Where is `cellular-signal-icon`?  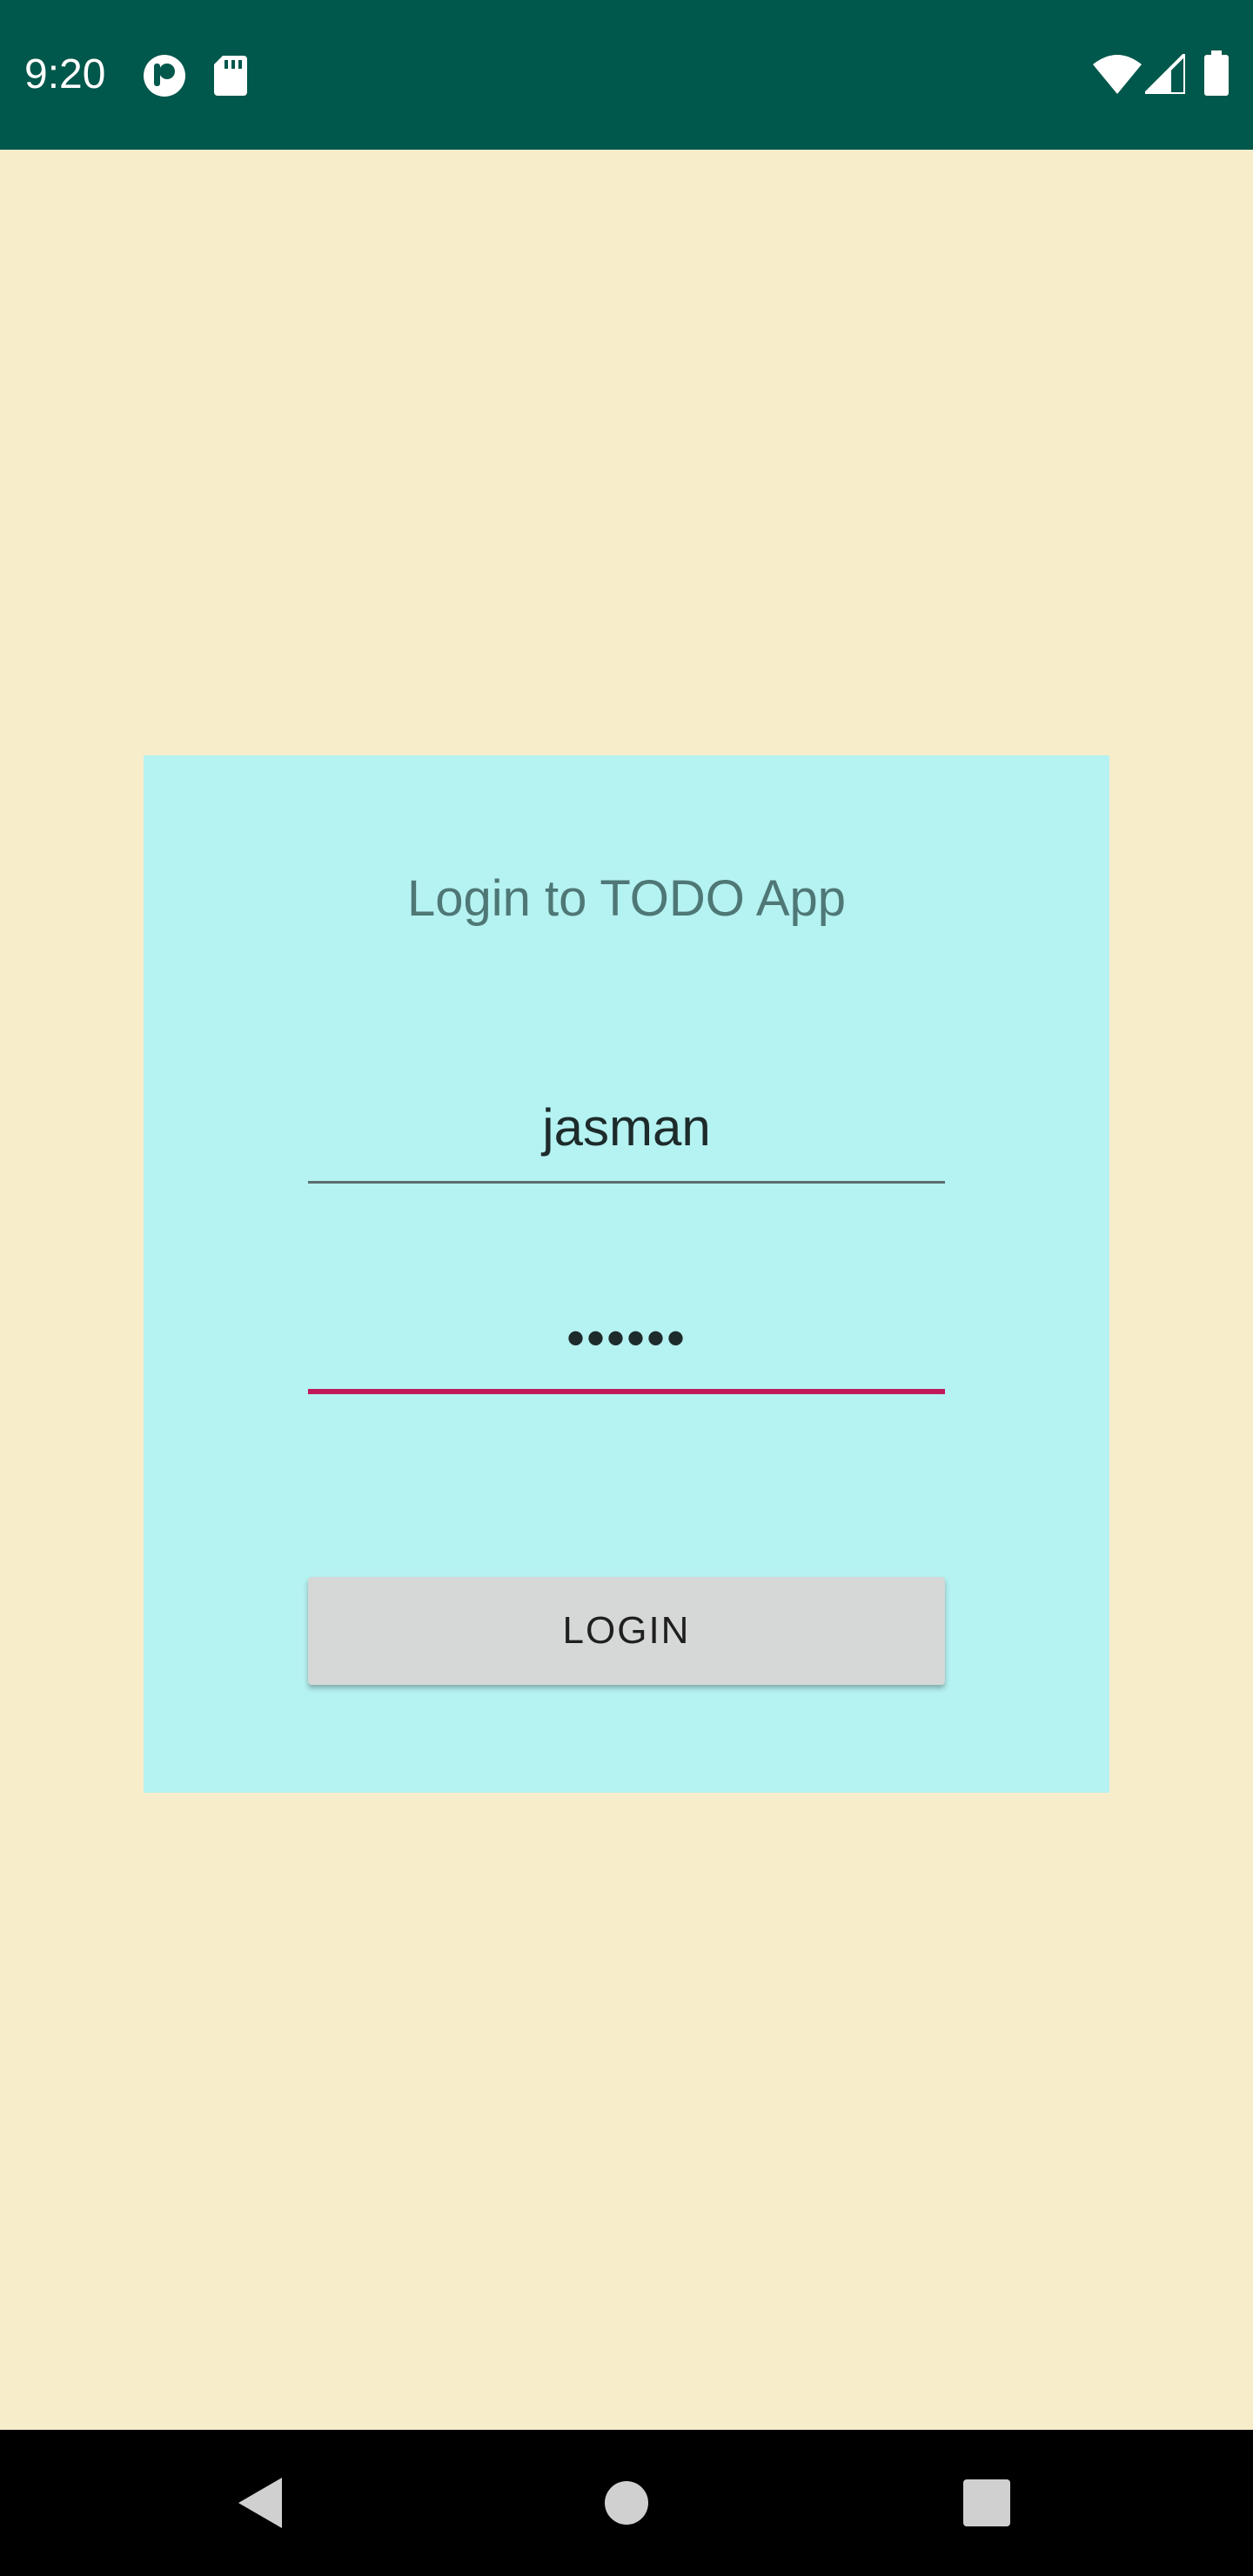 cellular-signal-icon is located at coordinates (1165, 74).